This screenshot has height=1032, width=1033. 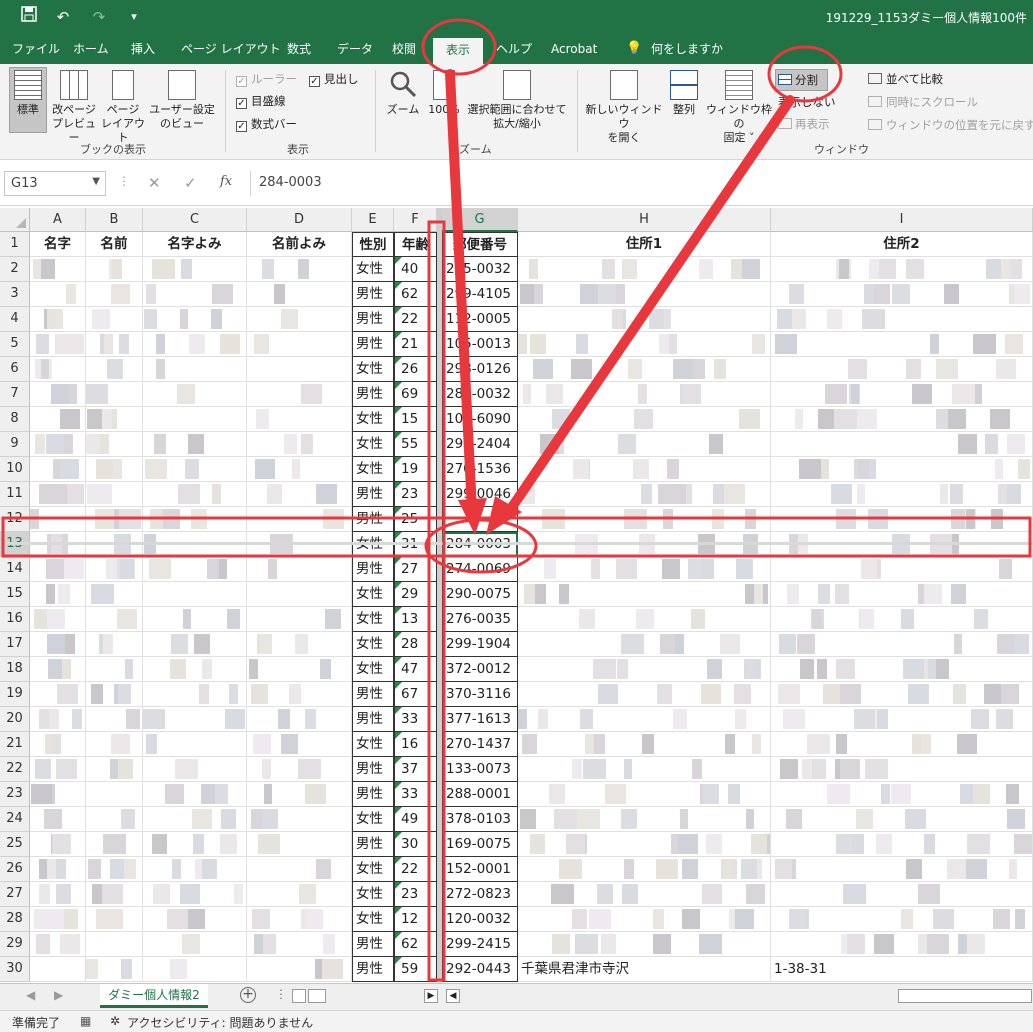 I want to click on new-window-button: 新しいウィンドウ を開く, so click(x=624, y=107).